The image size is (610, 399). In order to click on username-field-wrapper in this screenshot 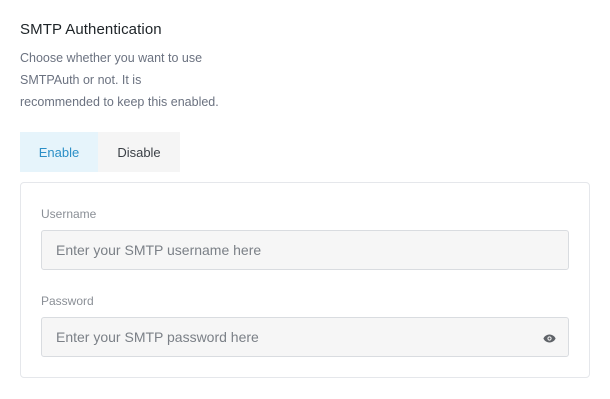, I will do `click(305, 250)`.